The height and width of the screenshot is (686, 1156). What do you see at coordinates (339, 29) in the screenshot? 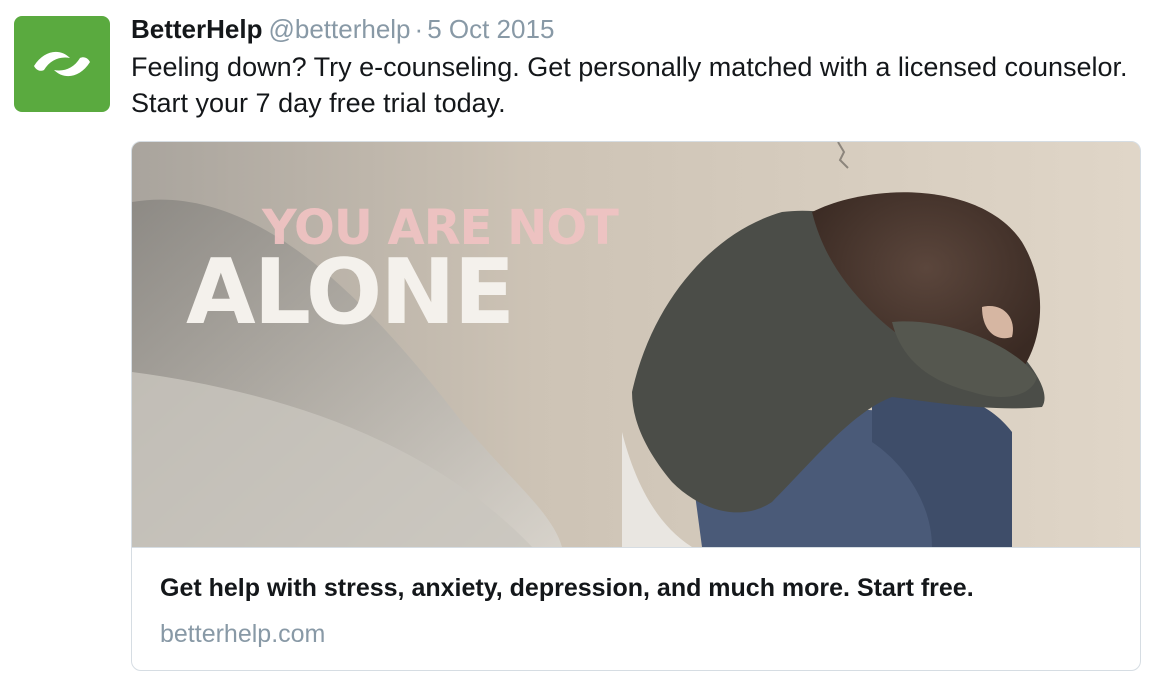
I see `user-handle: @betterhelp` at bounding box center [339, 29].